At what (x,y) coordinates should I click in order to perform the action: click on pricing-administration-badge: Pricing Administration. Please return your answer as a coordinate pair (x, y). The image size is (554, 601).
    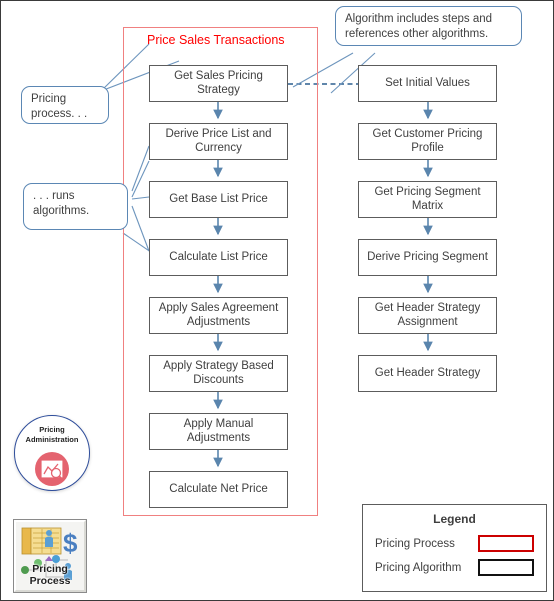
    Looking at the image, I should click on (52, 453).